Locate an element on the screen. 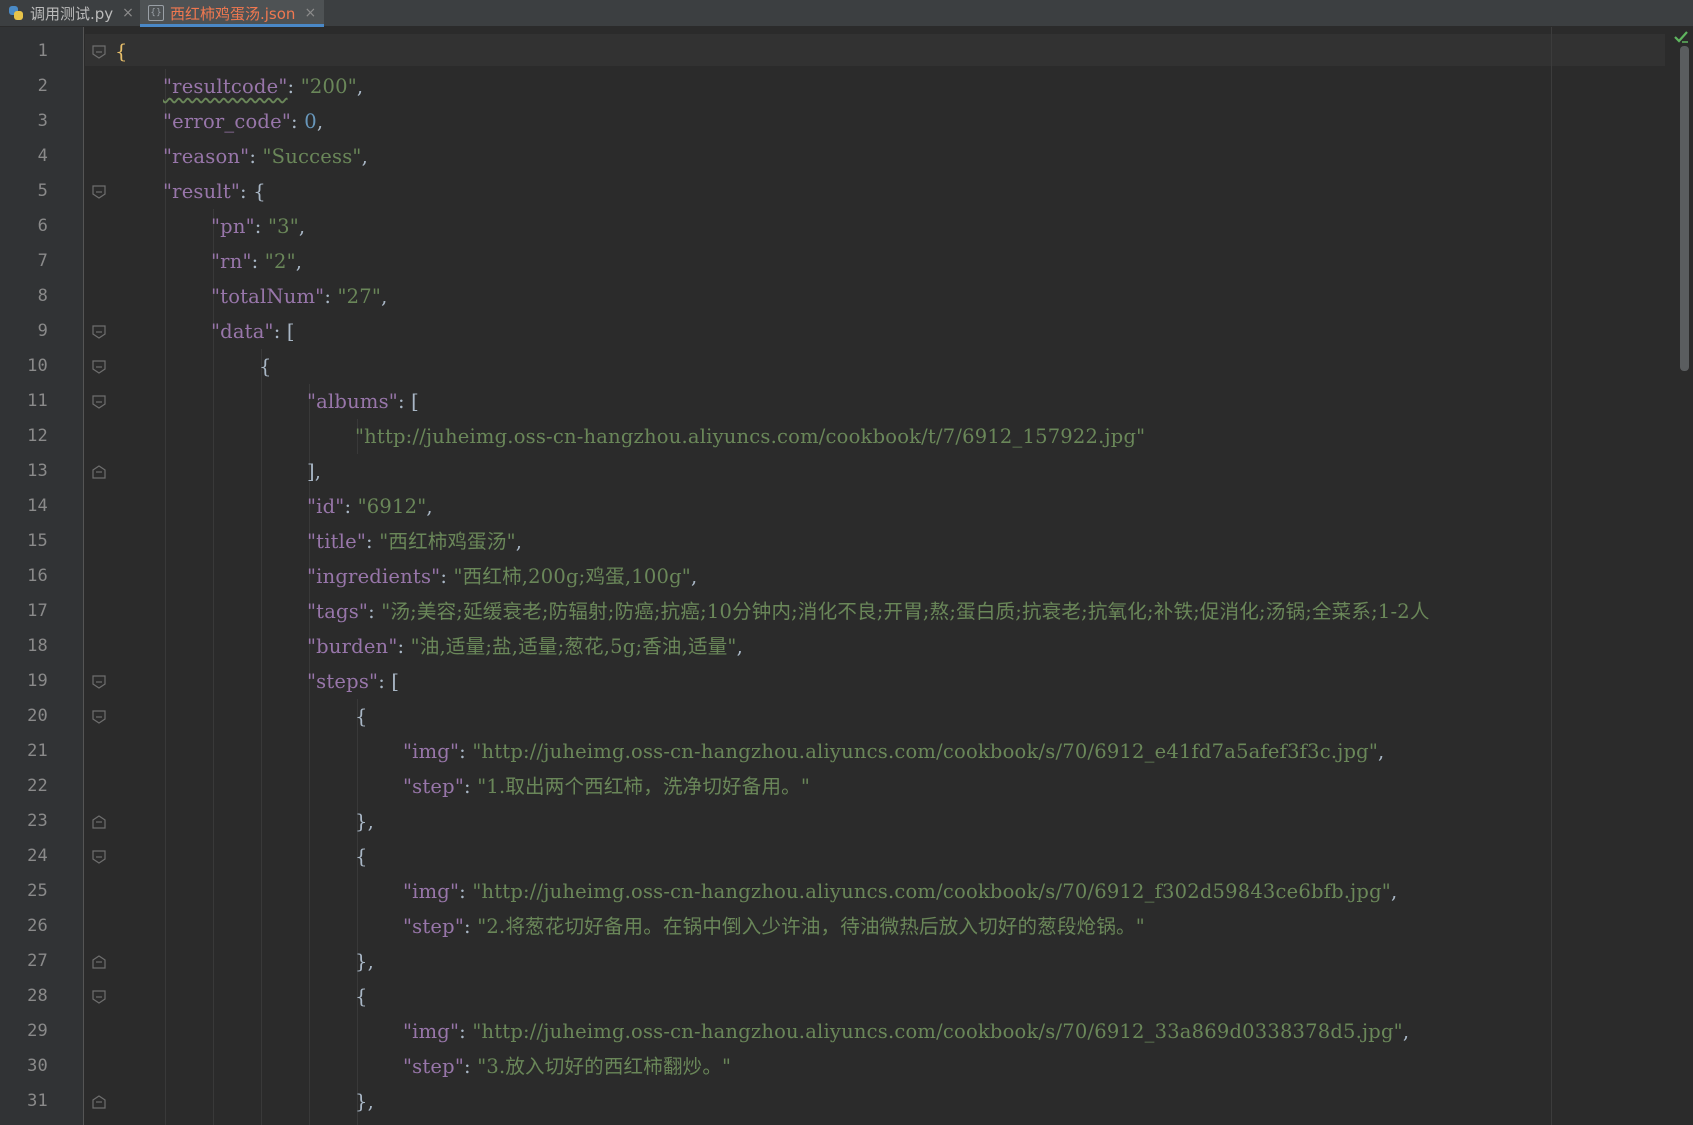 This screenshot has height=1125, width=1693. code-text: "title": "西红柿鸡蛋汤", is located at coordinates (414, 541).